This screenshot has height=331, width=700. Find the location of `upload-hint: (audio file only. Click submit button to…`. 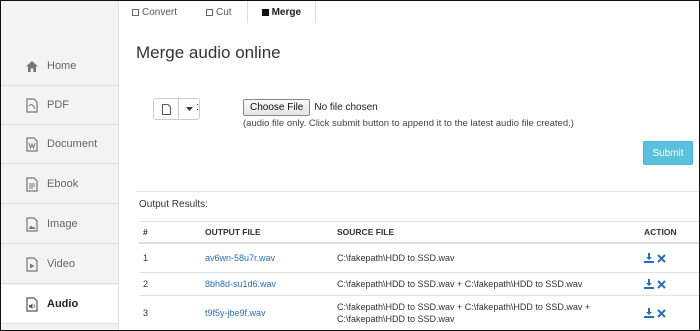

upload-hint: (audio file only. Click submit button to… is located at coordinates (408, 123).